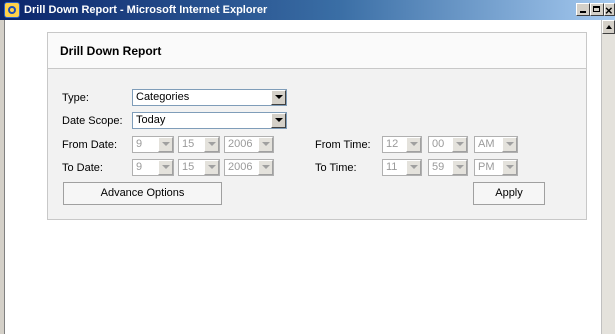 The height and width of the screenshot is (334, 615). I want to click on scroll-up-icon, so click(608, 27).